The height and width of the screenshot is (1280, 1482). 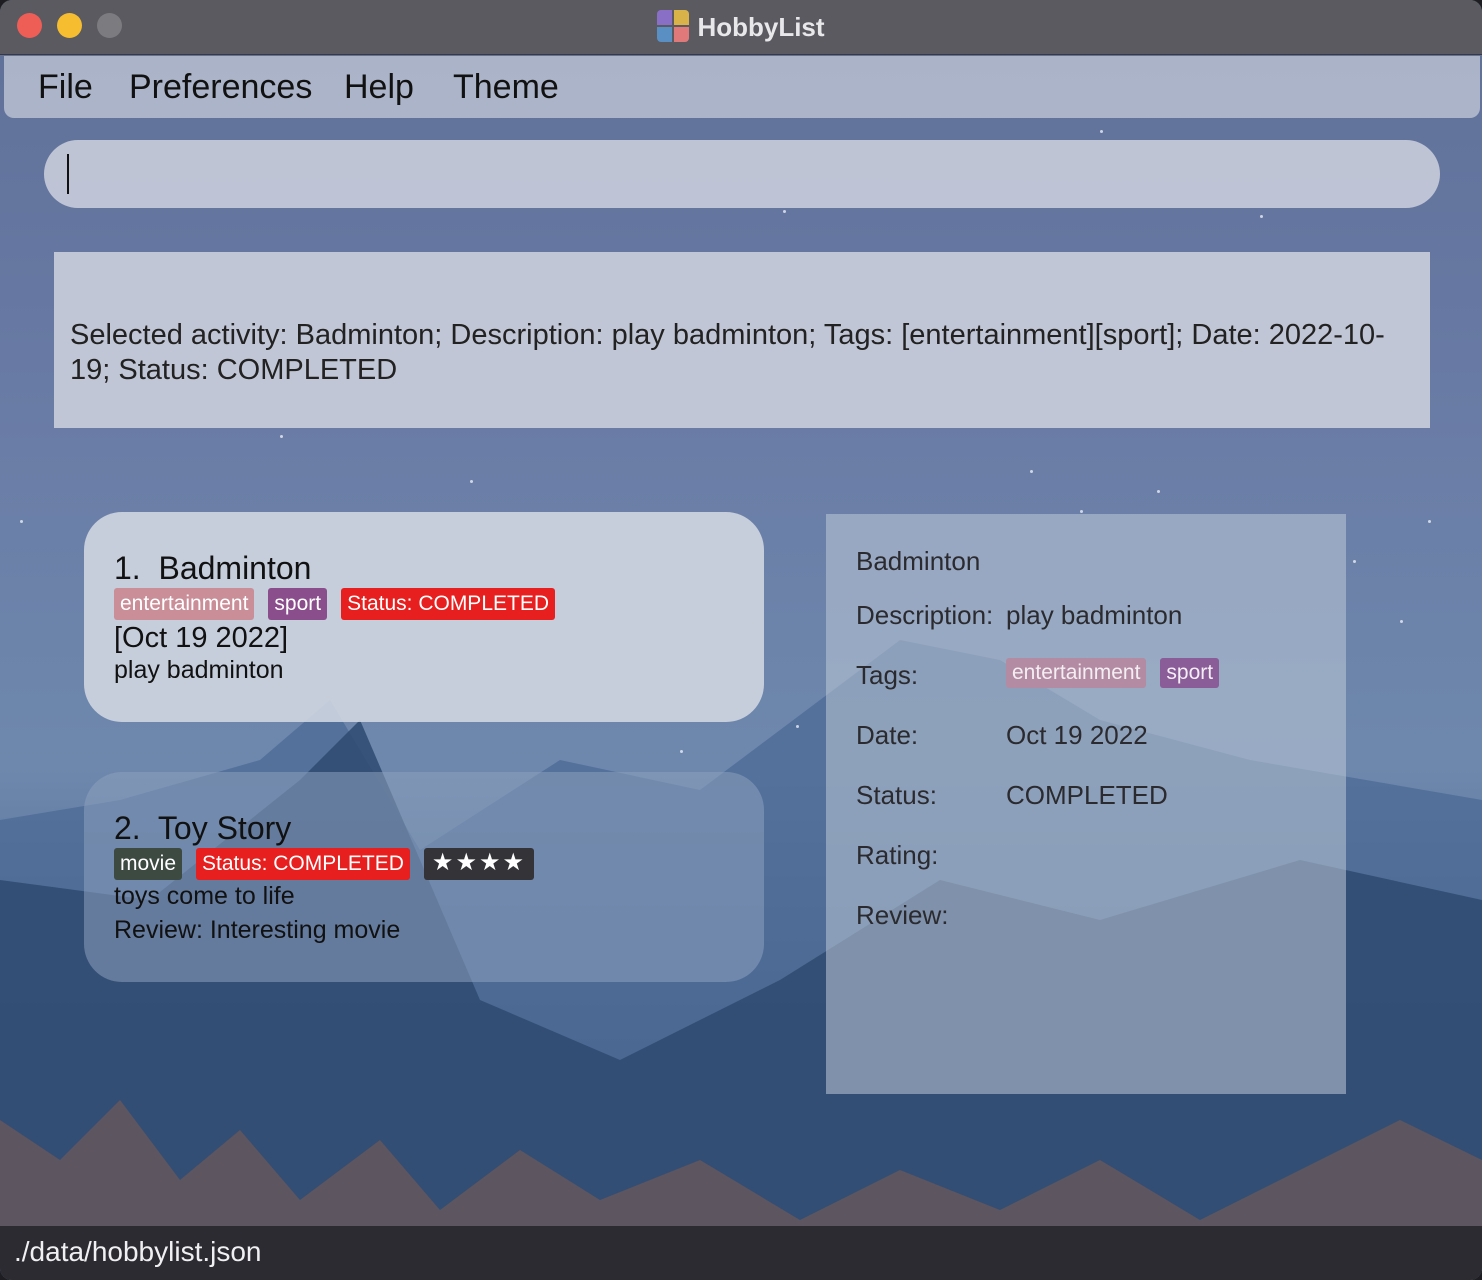 What do you see at coordinates (220, 87) in the screenshot?
I see `menu-preferences: Preferences` at bounding box center [220, 87].